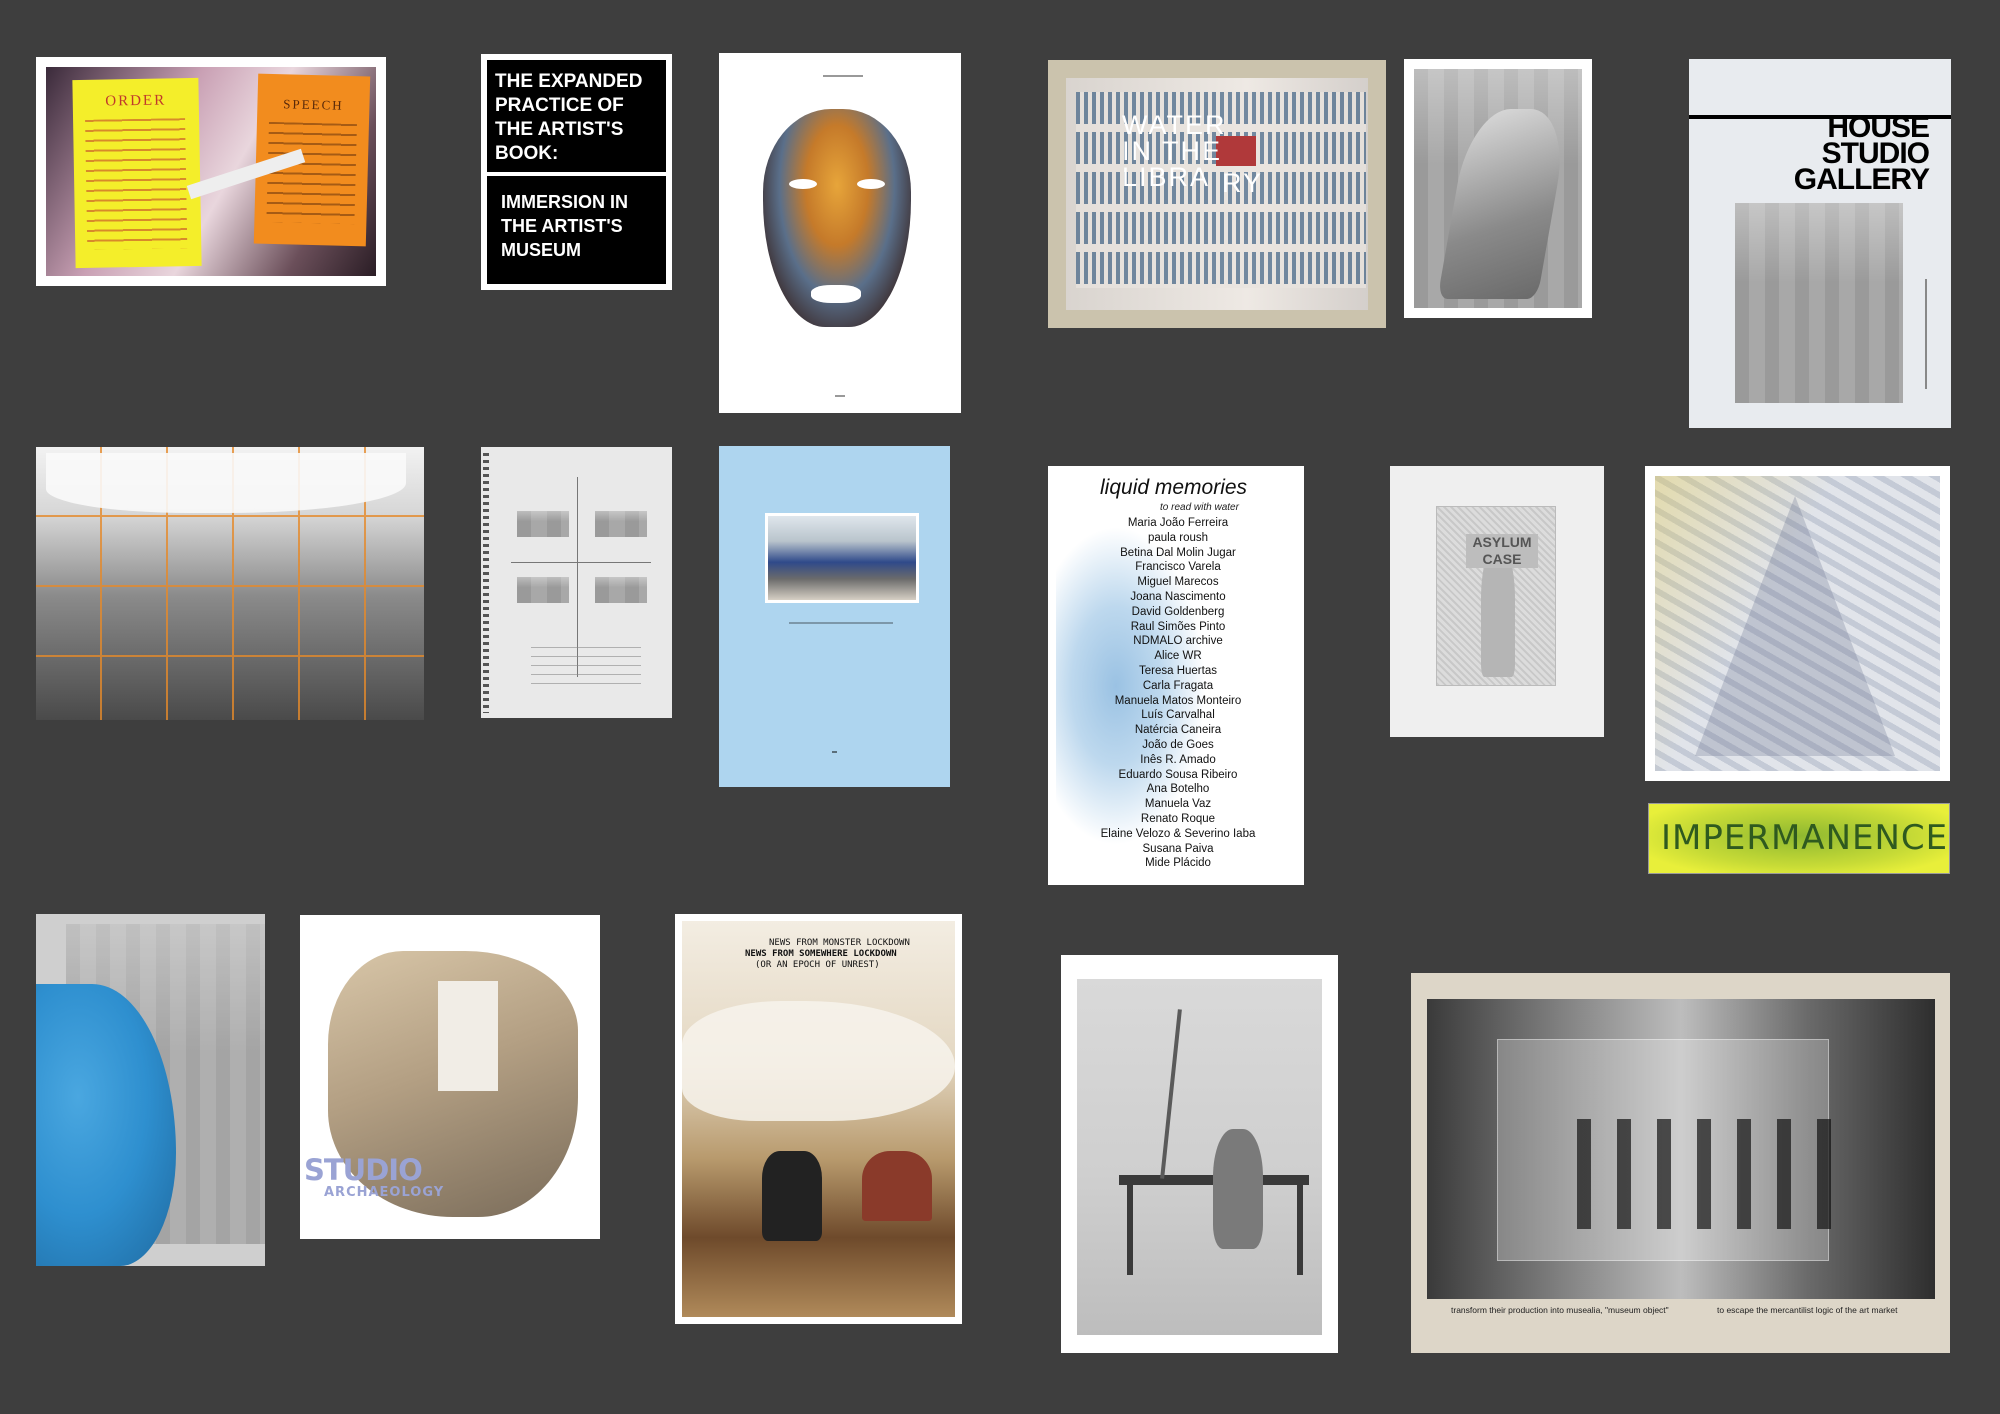 The image size is (2000, 1414). What do you see at coordinates (1178, 818) in the screenshot?
I see `liquid-memories-name: Renato Roque` at bounding box center [1178, 818].